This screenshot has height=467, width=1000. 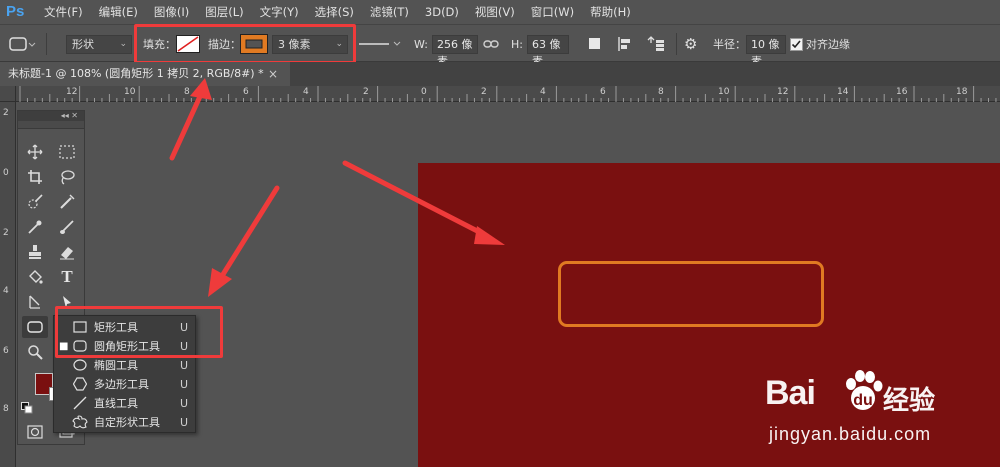 I want to click on vertical-ruler: 2 0 2 4 6 8, so click(x=8, y=276).